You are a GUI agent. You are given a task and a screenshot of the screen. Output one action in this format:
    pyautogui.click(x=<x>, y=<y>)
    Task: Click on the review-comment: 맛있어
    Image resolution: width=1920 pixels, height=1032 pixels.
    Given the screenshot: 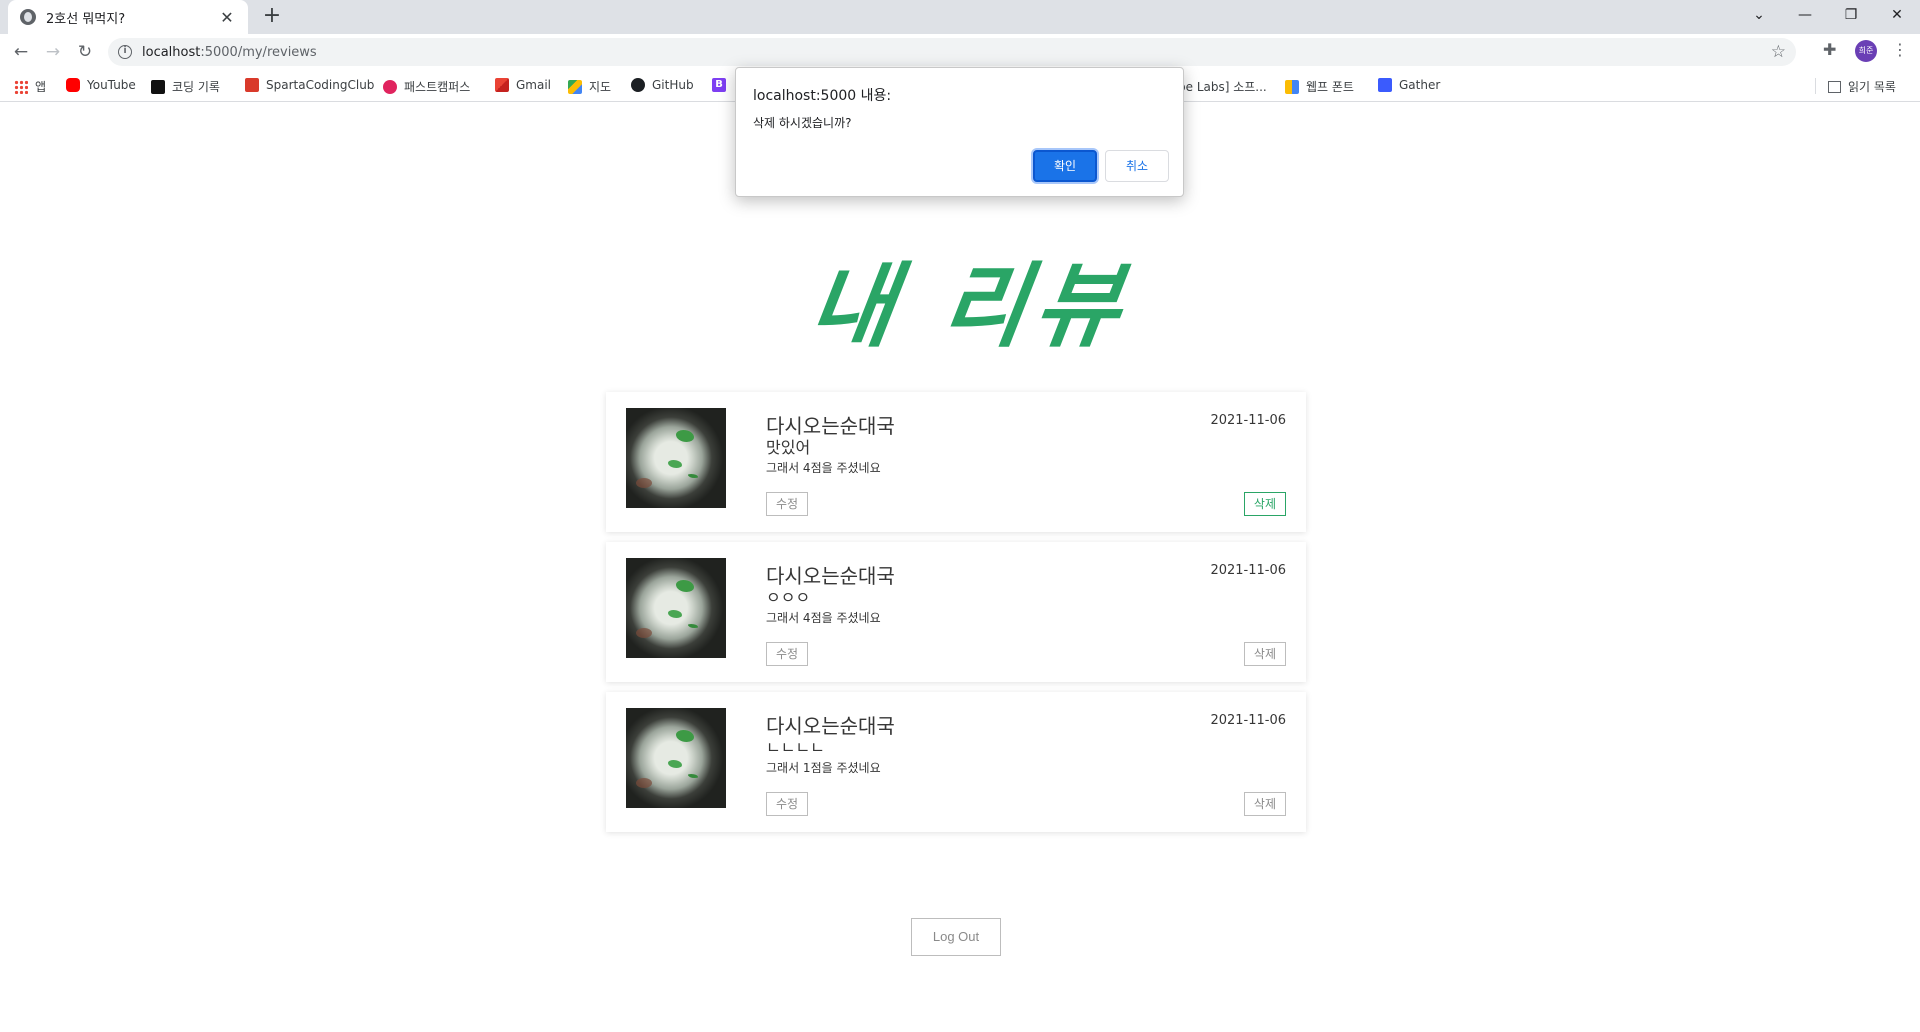 What is the action you would take?
    pyautogui.click(x=788, y=447)
    